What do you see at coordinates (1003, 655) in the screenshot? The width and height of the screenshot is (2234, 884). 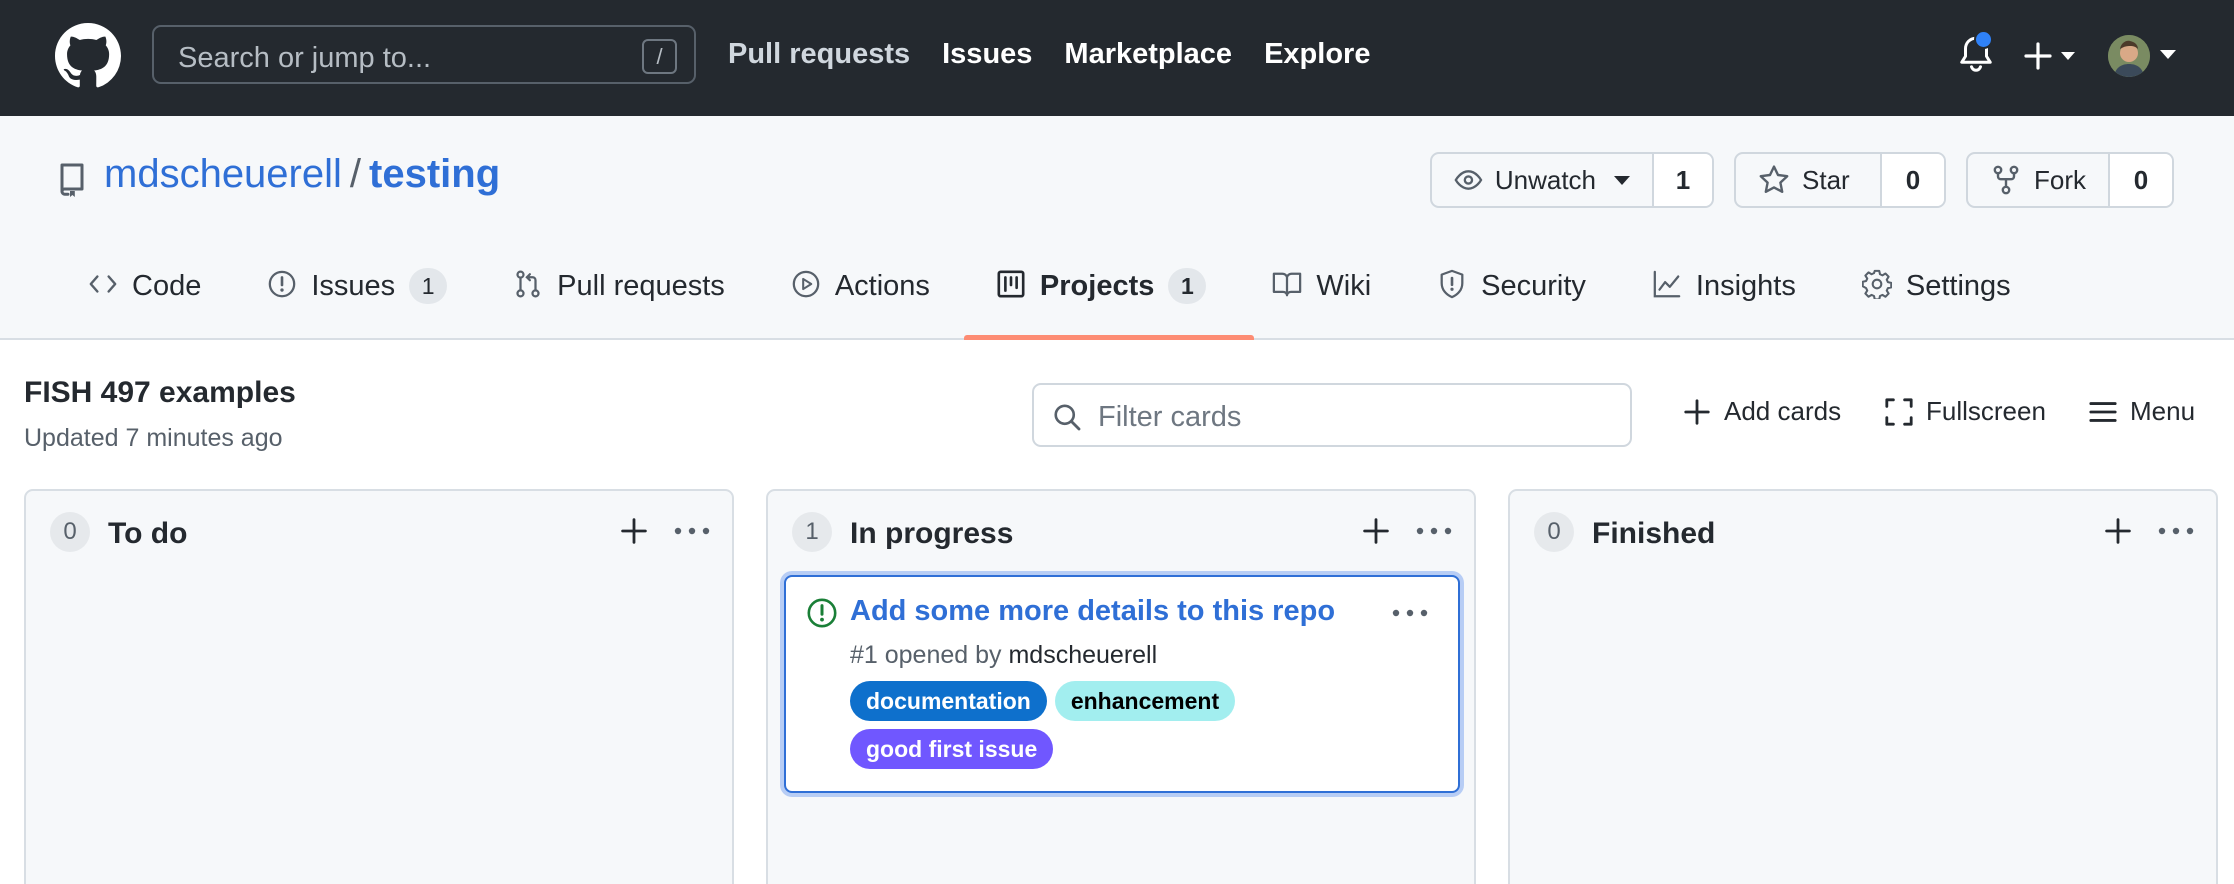 I see `issue-meta: #1 opened by mdscheuerell` at bounding box center [1003, 655].